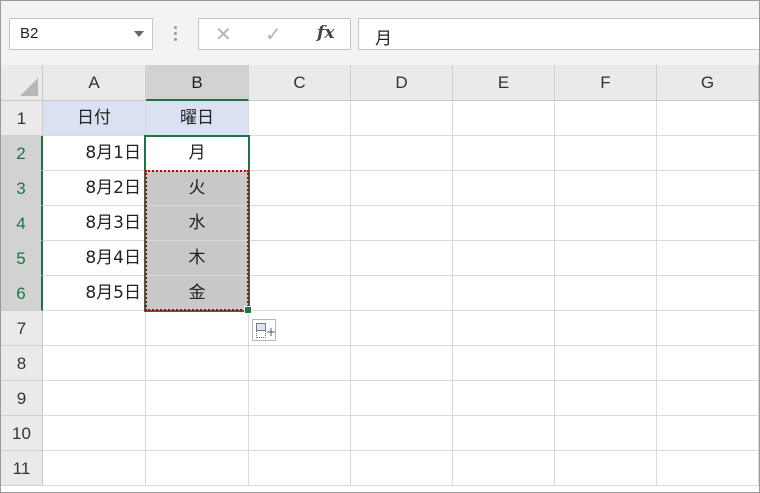  What do you see at coordinates (402, 188) in the screenshot?
I see `cell-d3` at bounding box center [402, 188].